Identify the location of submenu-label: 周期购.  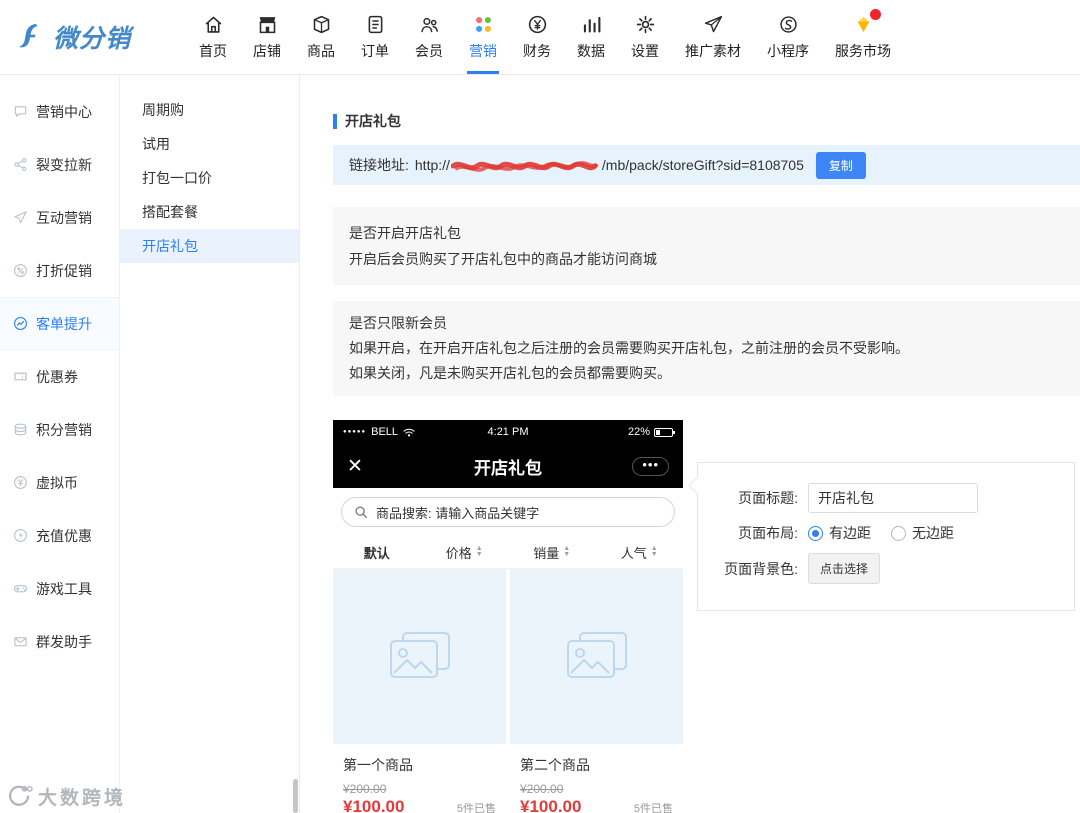
(163, 110).